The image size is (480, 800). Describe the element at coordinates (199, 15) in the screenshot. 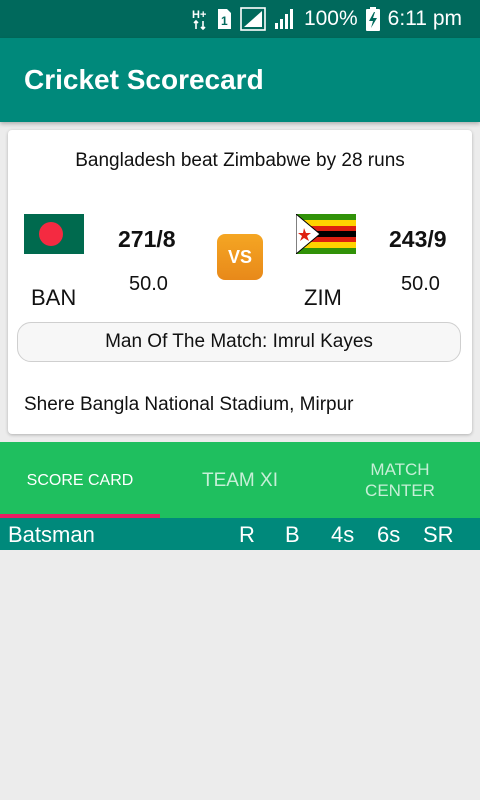

I see `svg-text: H+` at that location.